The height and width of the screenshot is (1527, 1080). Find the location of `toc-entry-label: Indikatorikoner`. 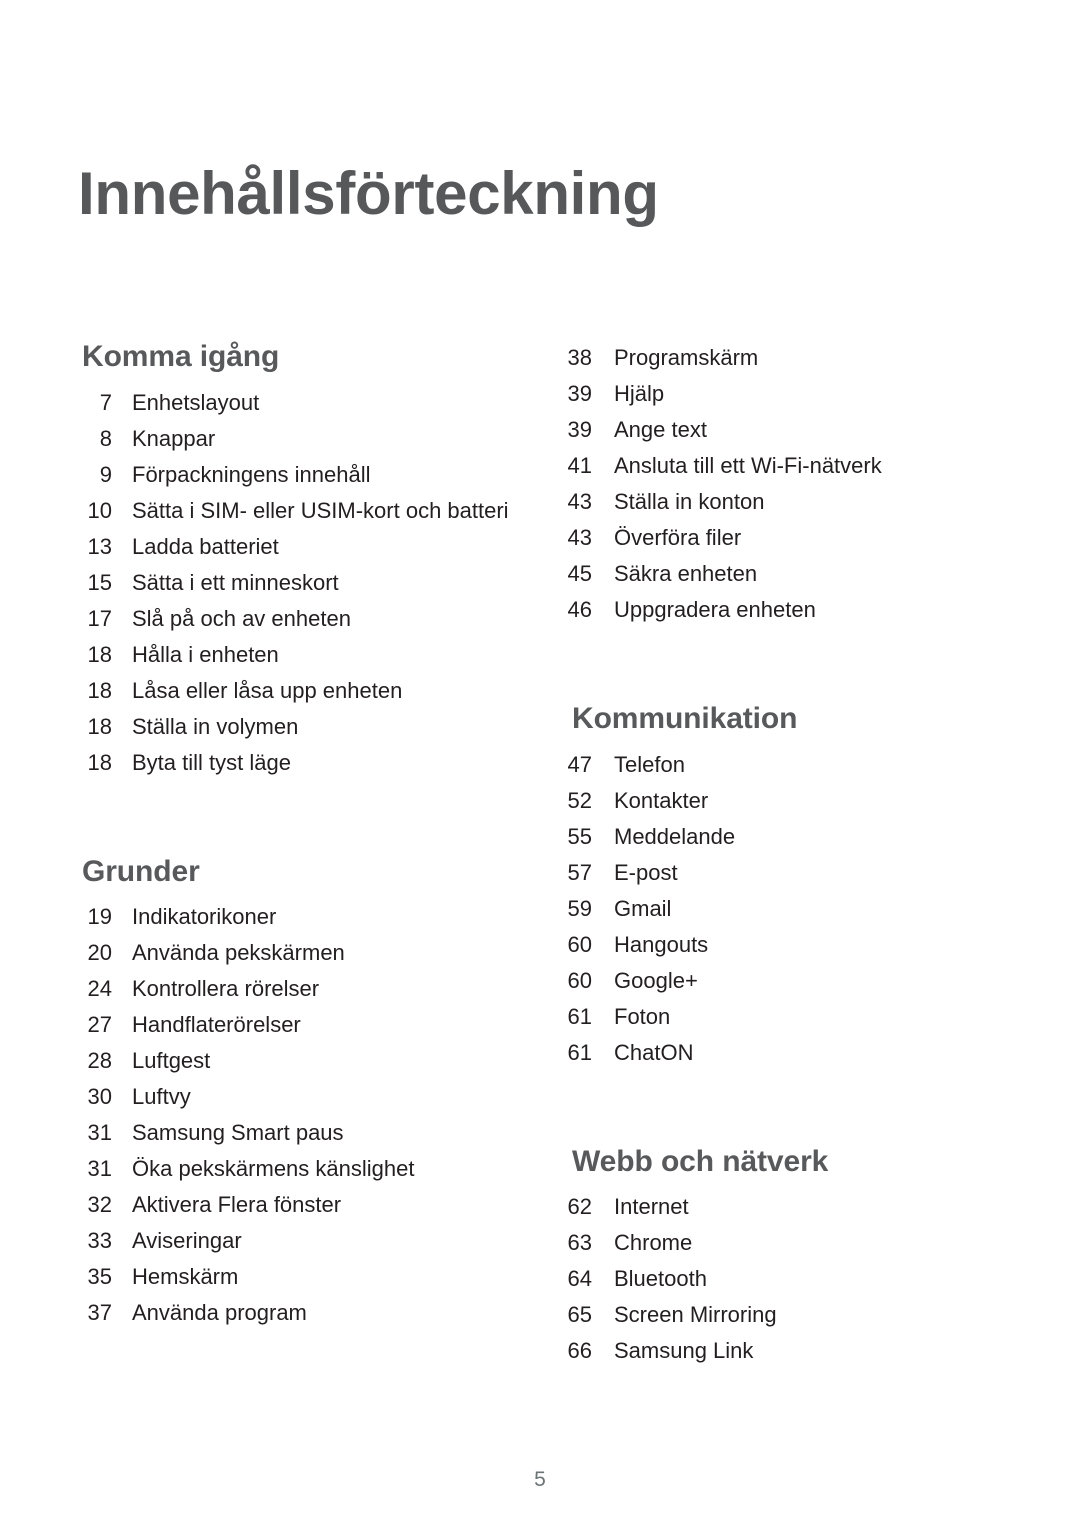

toc-entry-label: Indikatorikoner is located at coordinates (204, 917).